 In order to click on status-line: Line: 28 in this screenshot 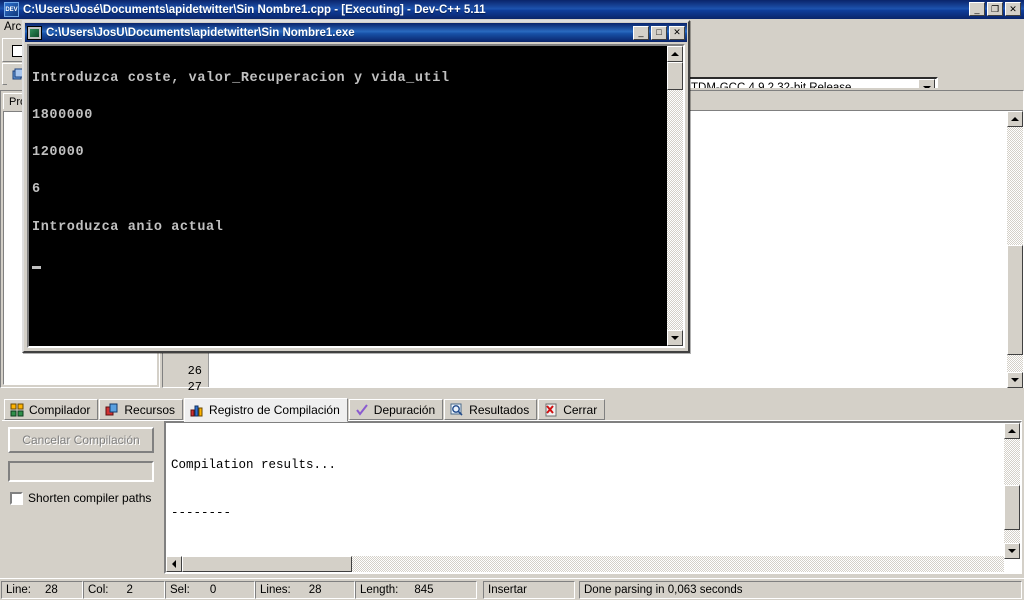, I will do `click(42, 589)`.